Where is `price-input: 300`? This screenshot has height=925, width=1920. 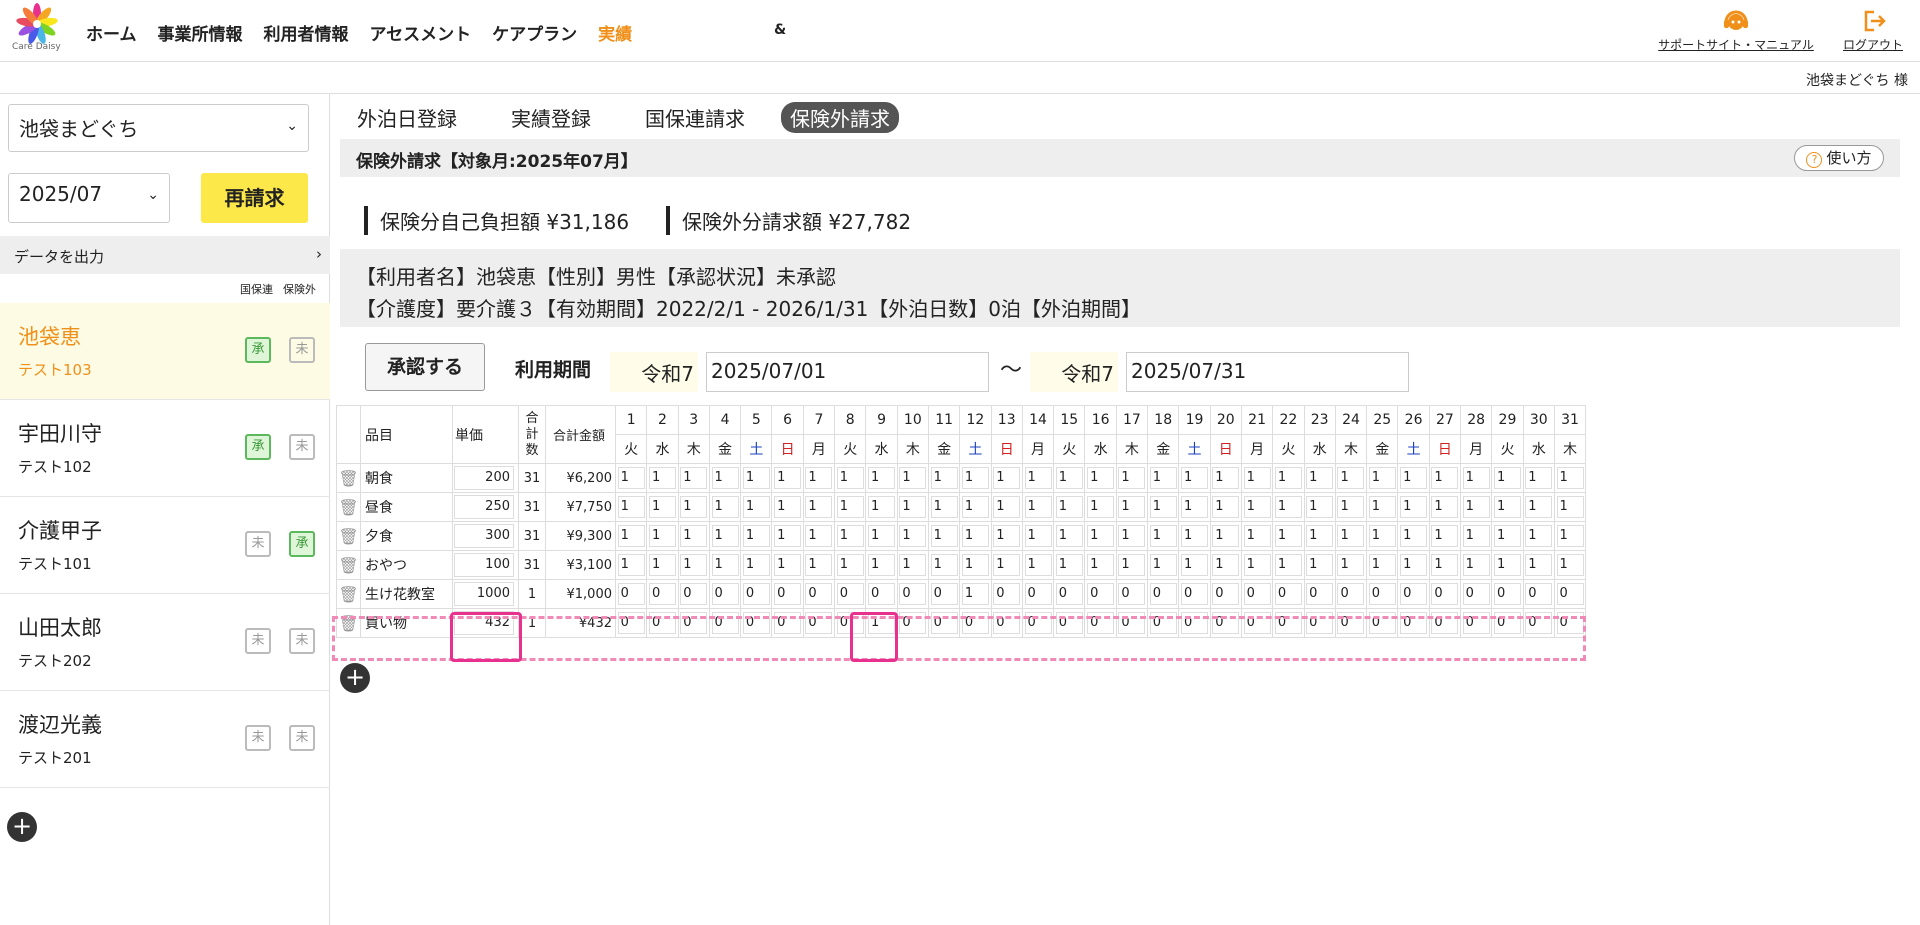 price-input: 300 is located at coordinates (484, 536).